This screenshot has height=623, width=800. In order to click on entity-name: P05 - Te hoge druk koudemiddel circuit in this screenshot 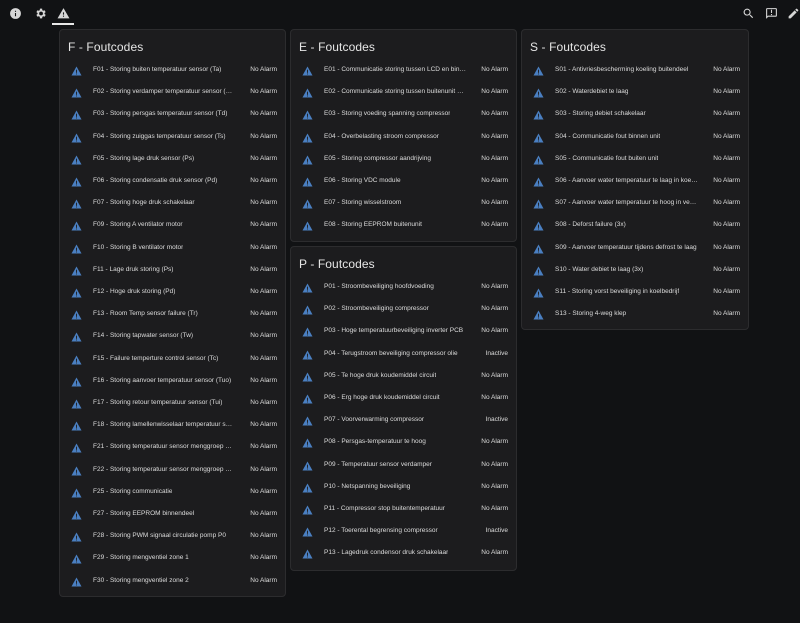, I will do `click(380, 375)`.